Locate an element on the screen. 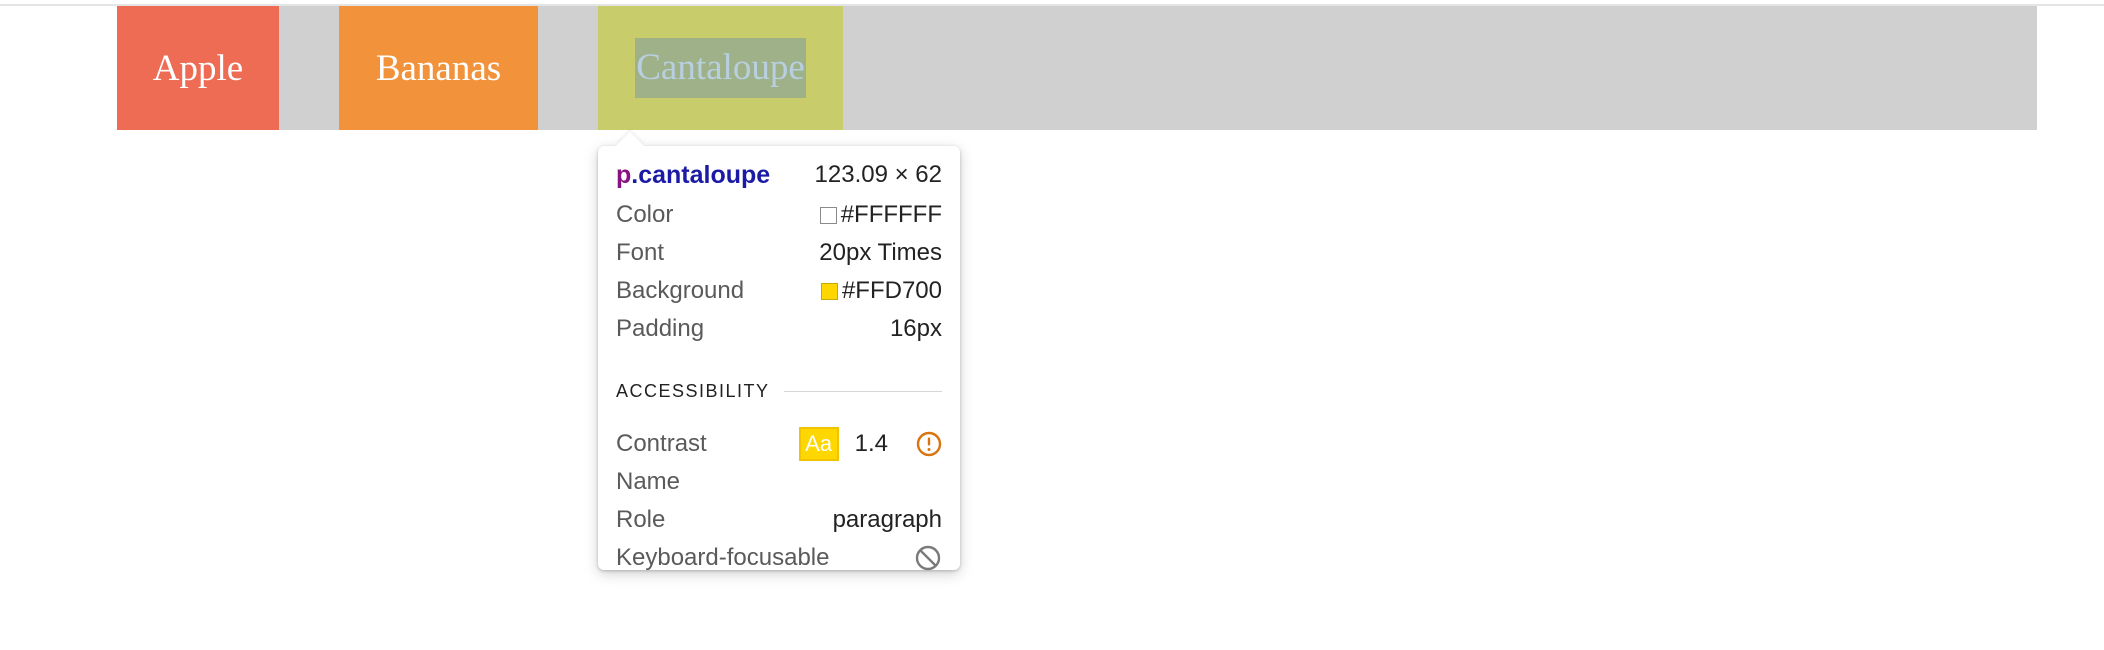  role-row: Role paragraph is located at coordinates (779, 520).